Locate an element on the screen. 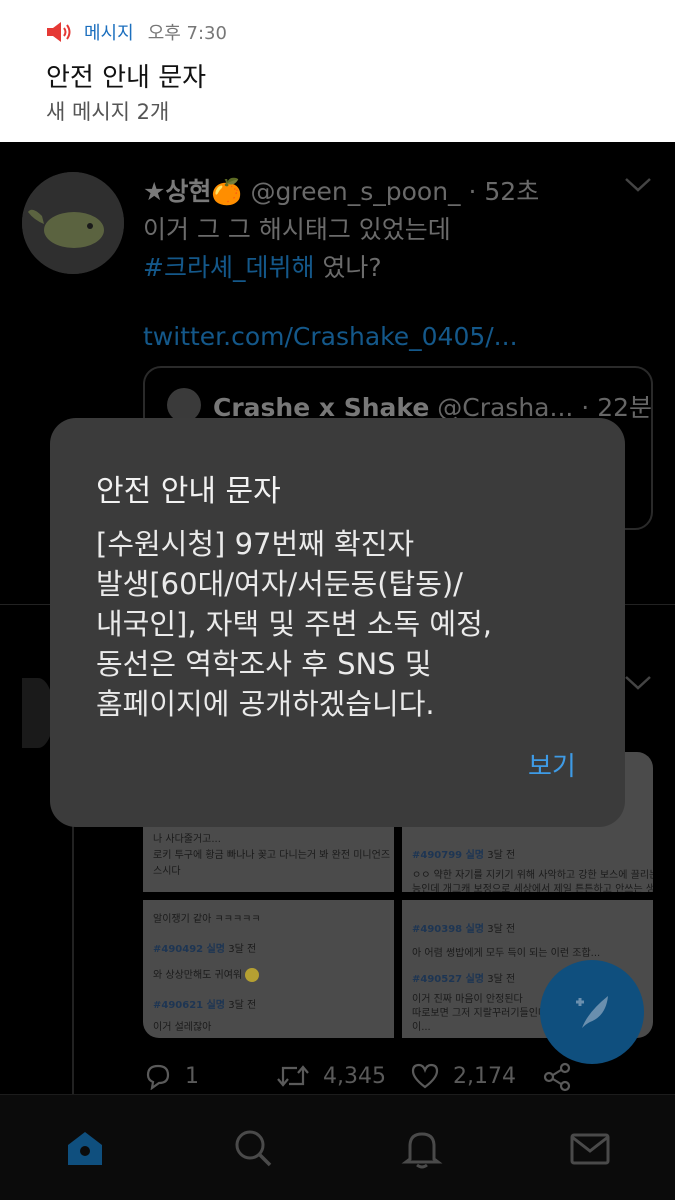 The image size is (675, 1200). notification-app-name: 메시지 is located at coordinates (109, 33).